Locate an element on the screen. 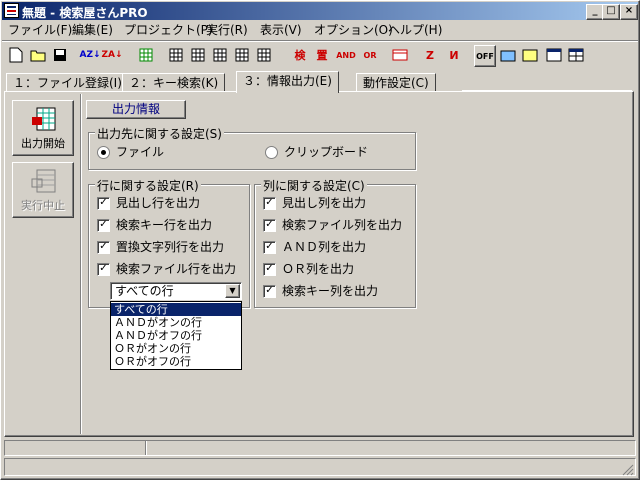 Image resolution: width=640 pixels, height=480 pixels. table-view-icon is located at coordinates (576, 55).